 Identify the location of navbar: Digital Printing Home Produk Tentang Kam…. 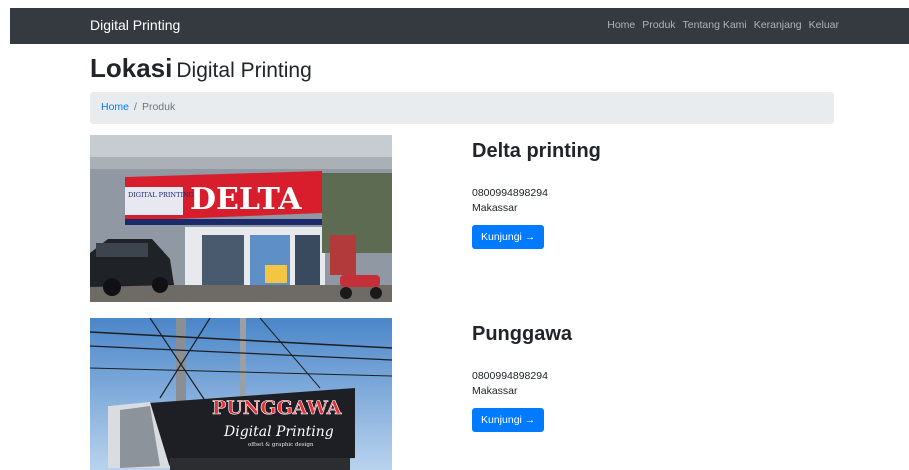
(459, 26).